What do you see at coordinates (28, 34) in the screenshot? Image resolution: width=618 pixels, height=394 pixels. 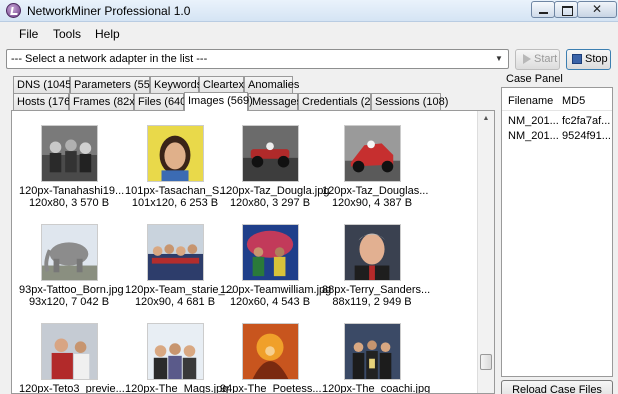 I see `menu-file: File` at bounding box center [28, 34].